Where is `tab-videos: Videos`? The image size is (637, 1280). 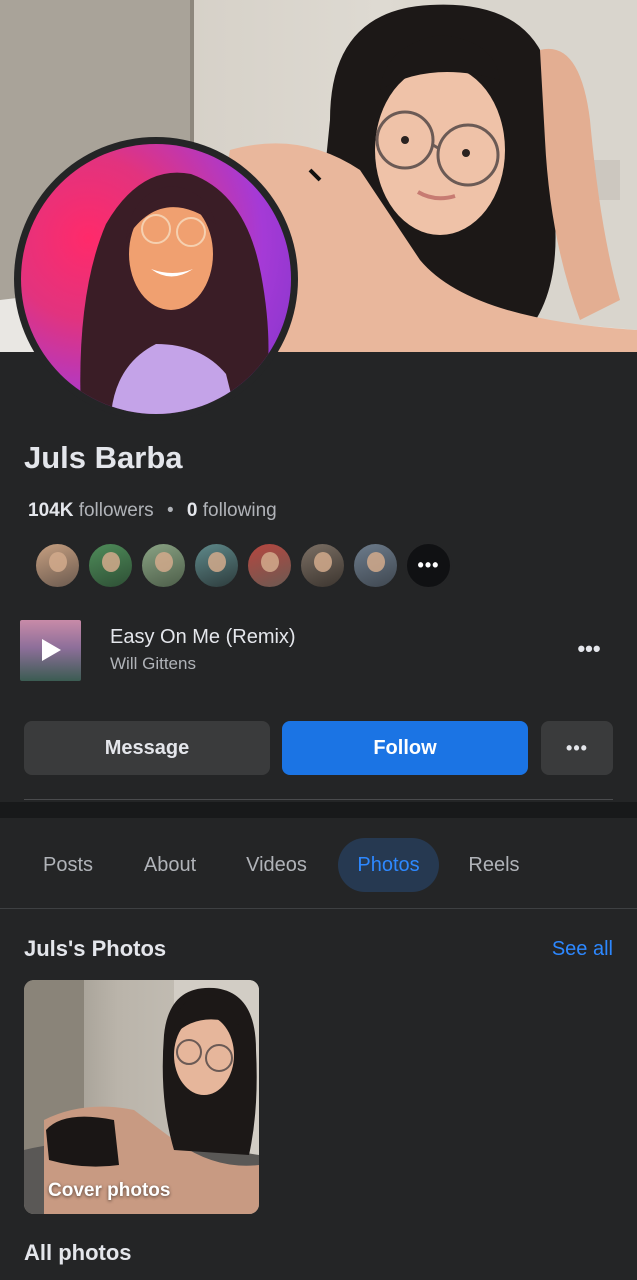
tab-videos: Videos is located at coordinates (276, 865).